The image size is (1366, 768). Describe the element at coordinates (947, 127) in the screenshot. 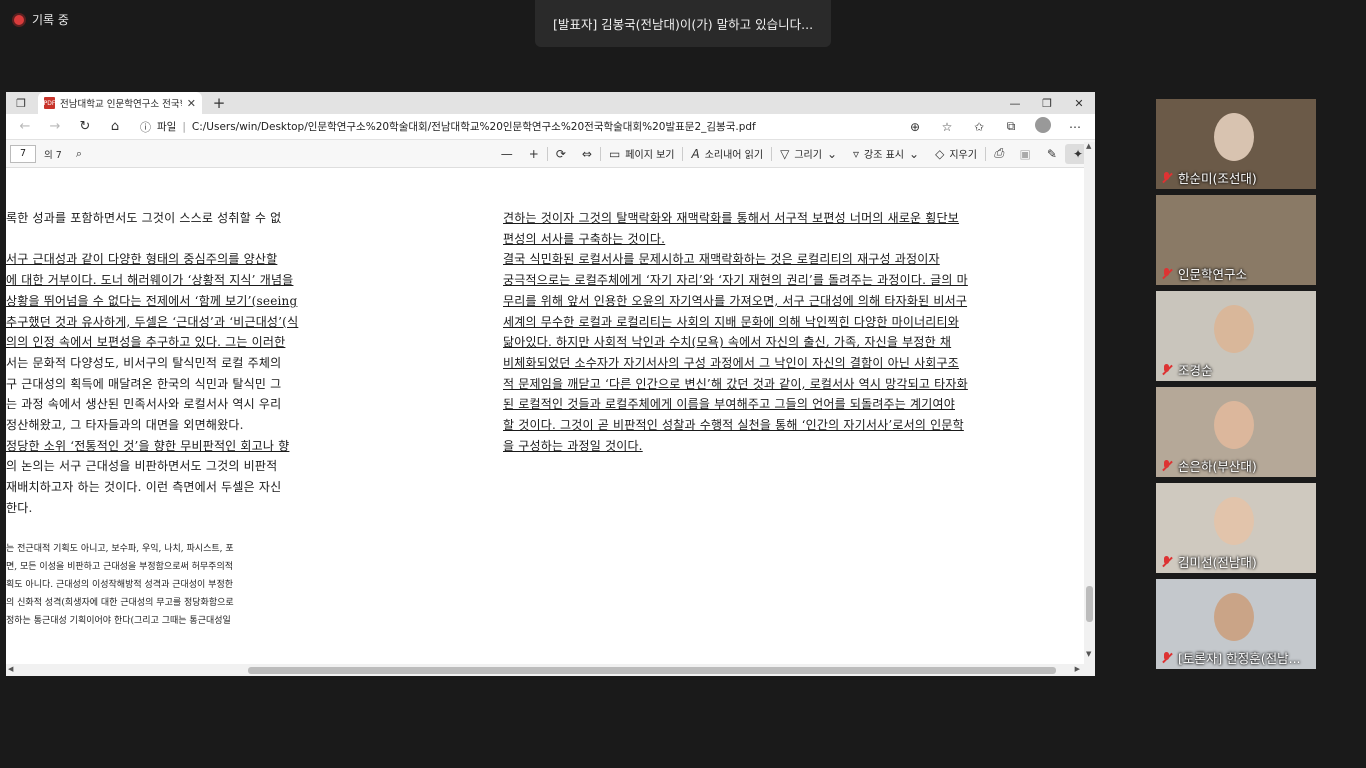

I see `favorite-add-icon: ☆` at that location.